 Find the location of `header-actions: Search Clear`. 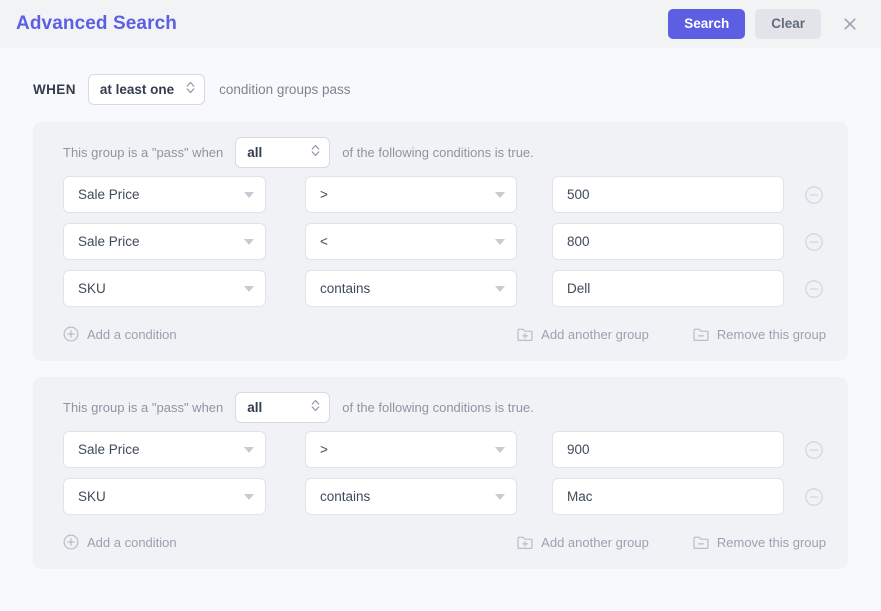

header-actions: Search Clear is located at coordinates (766, 24).